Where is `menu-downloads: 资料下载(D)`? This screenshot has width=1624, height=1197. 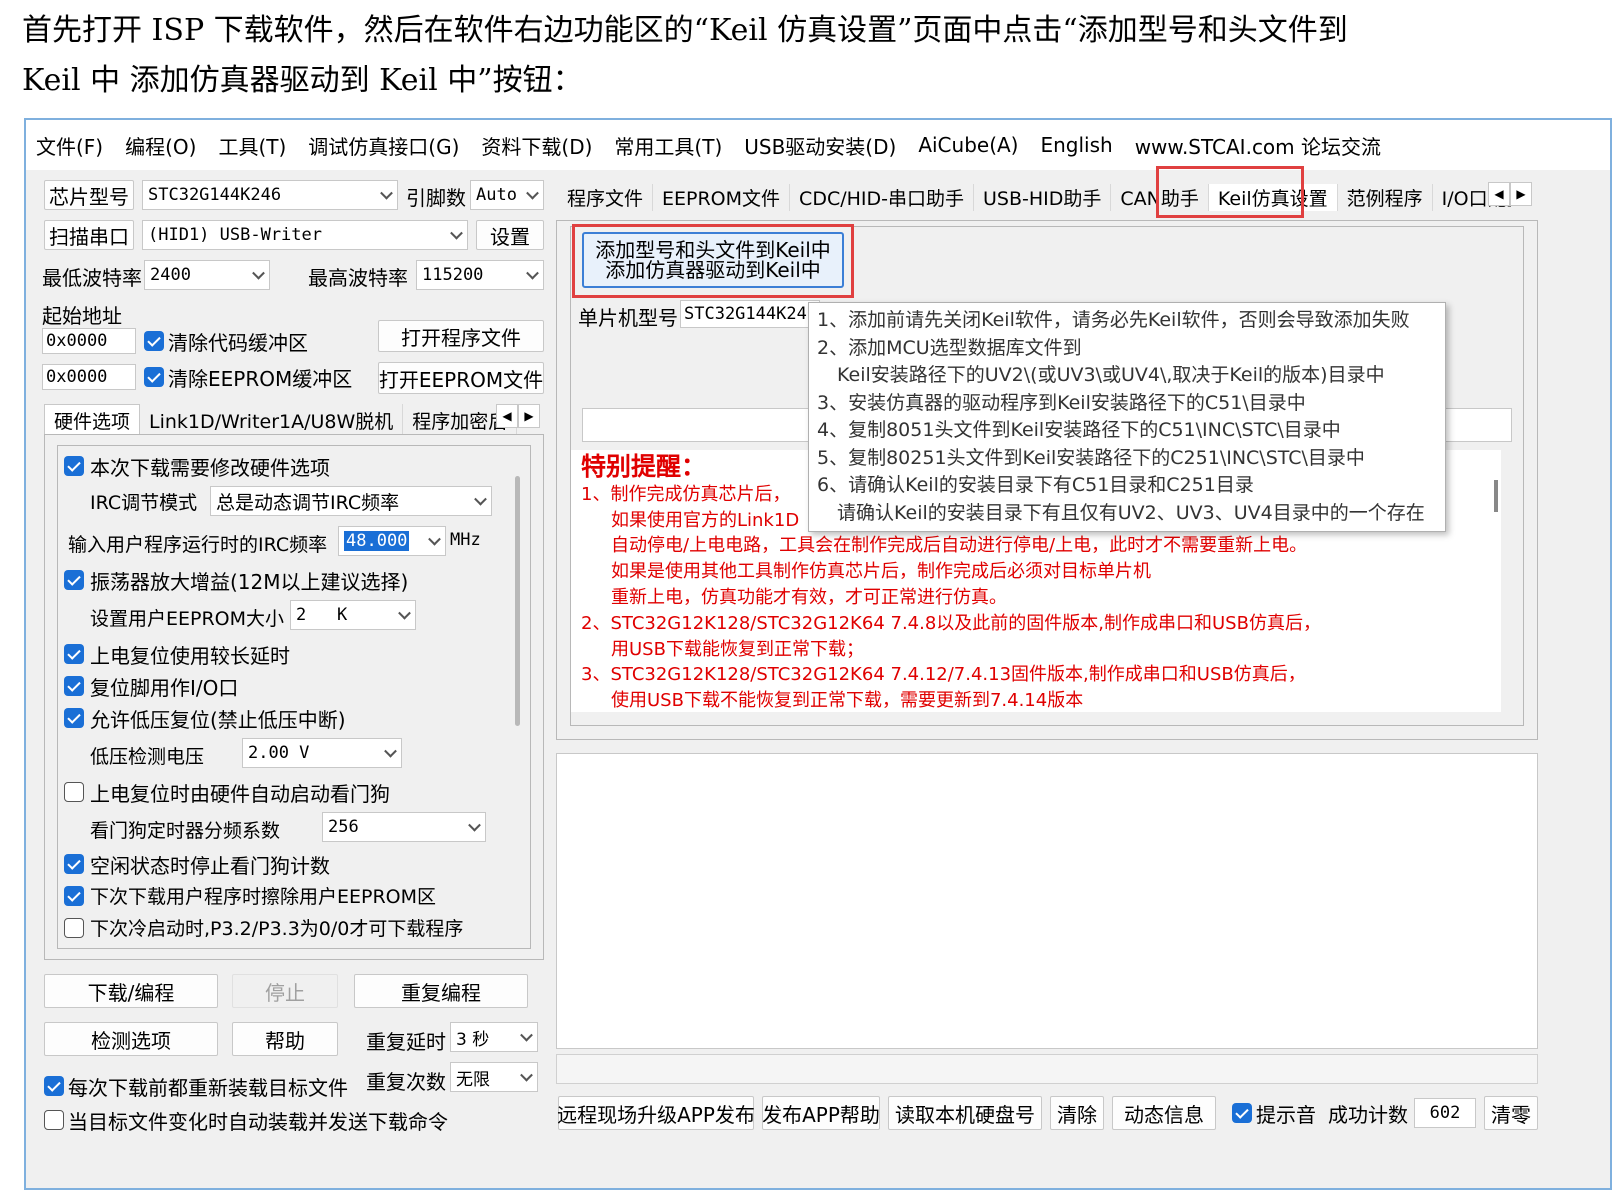 menu-downloads: 资料下载(D) is located at coordinates (536, 145).